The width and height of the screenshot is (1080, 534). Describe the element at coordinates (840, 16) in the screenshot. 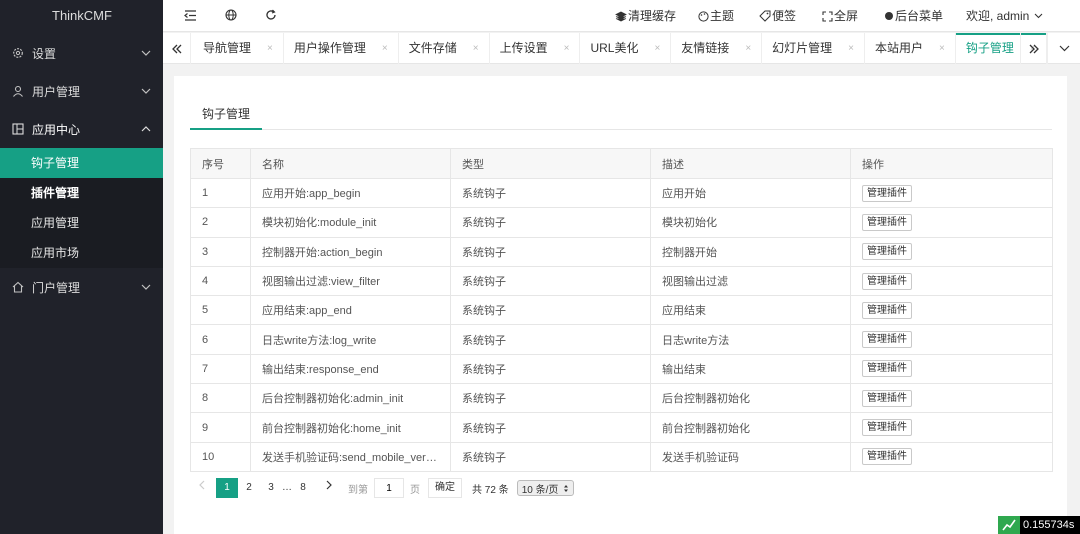

I see `fullscreen-link: 全屏` at that location.